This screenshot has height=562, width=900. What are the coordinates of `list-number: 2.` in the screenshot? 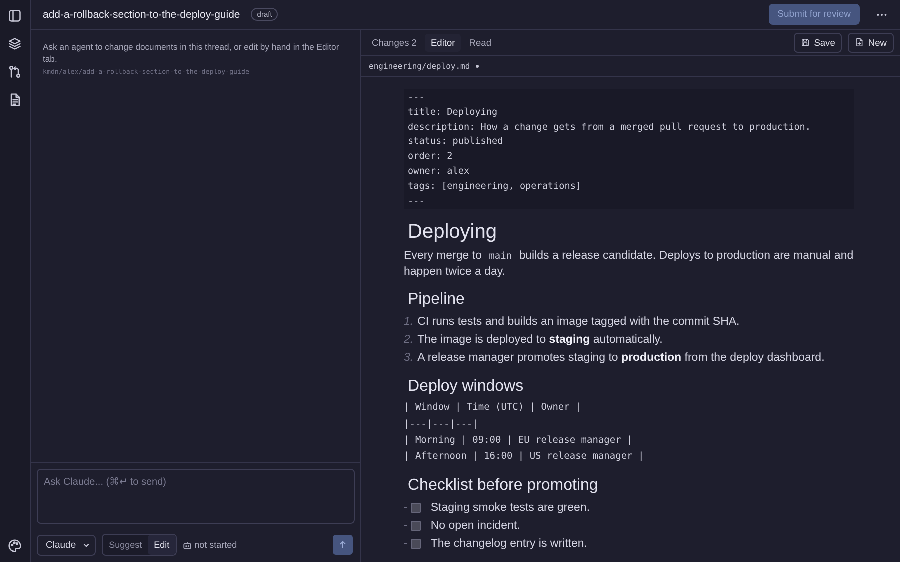 It's located at (409, 340).